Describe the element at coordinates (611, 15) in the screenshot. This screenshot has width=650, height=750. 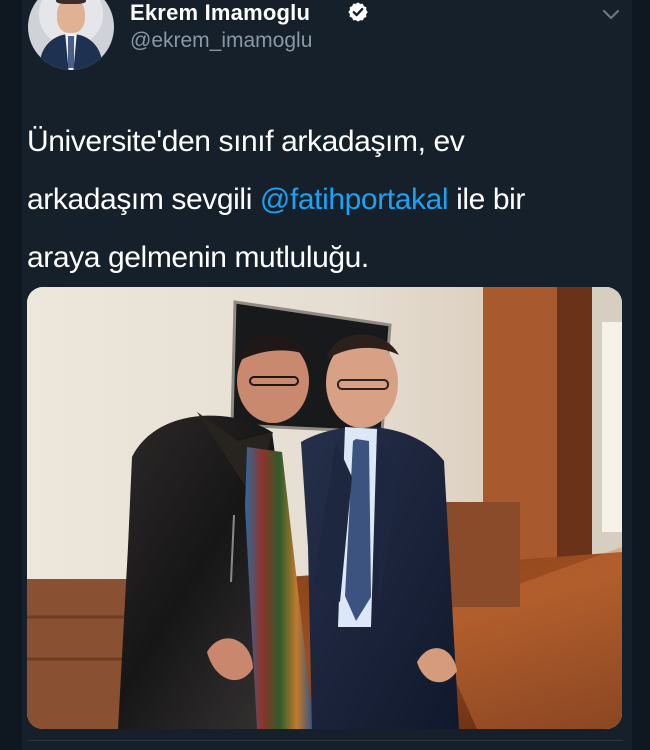
I see `chevron-down-icon` at that location.